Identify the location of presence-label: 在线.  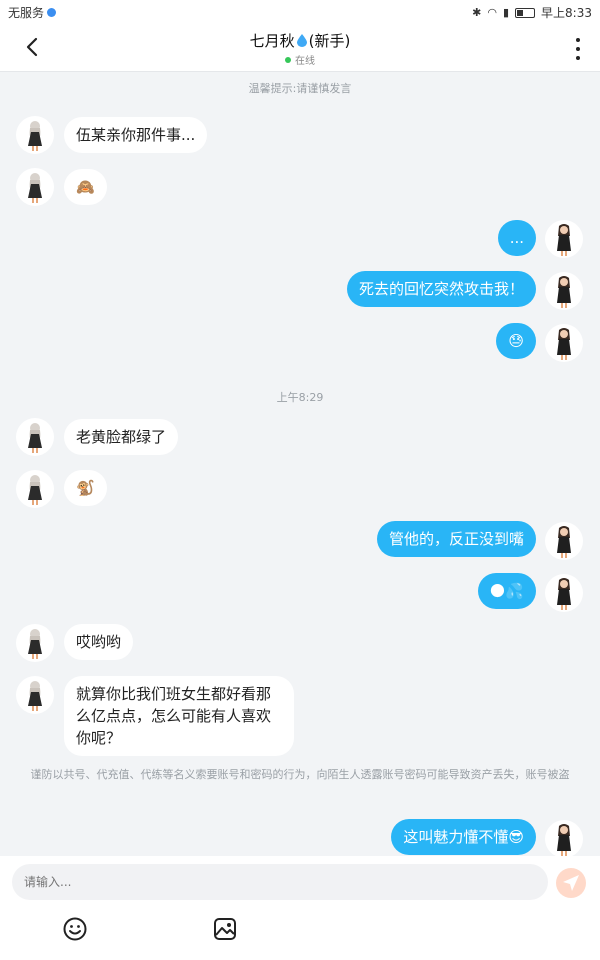
(305, 61).